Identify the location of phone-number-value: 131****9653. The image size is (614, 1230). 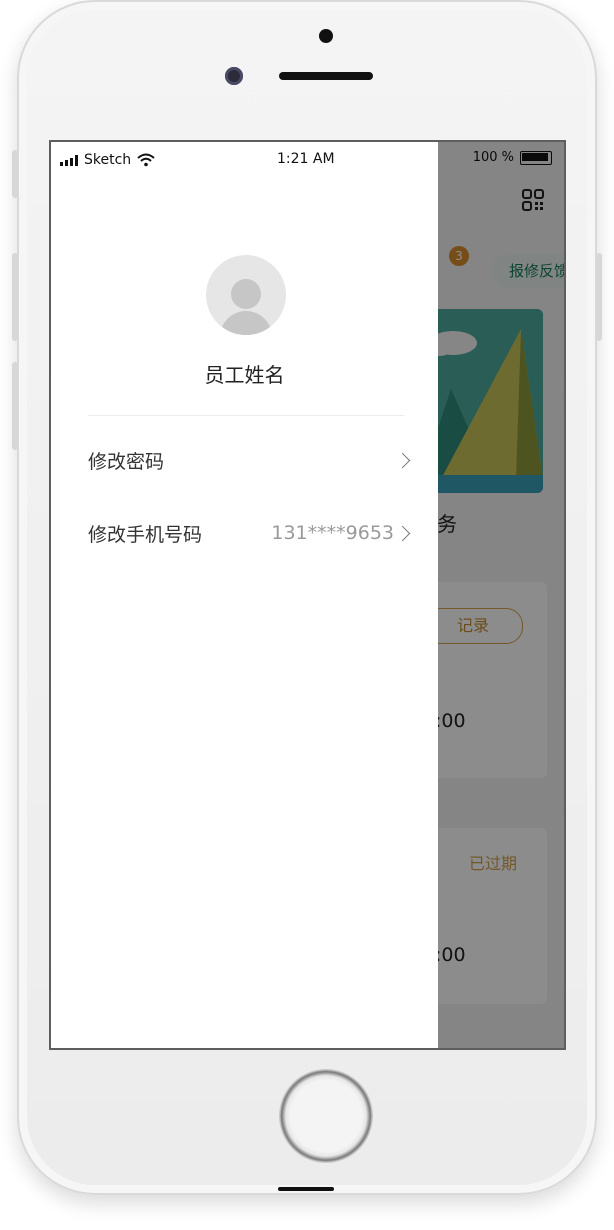
(332, 533).